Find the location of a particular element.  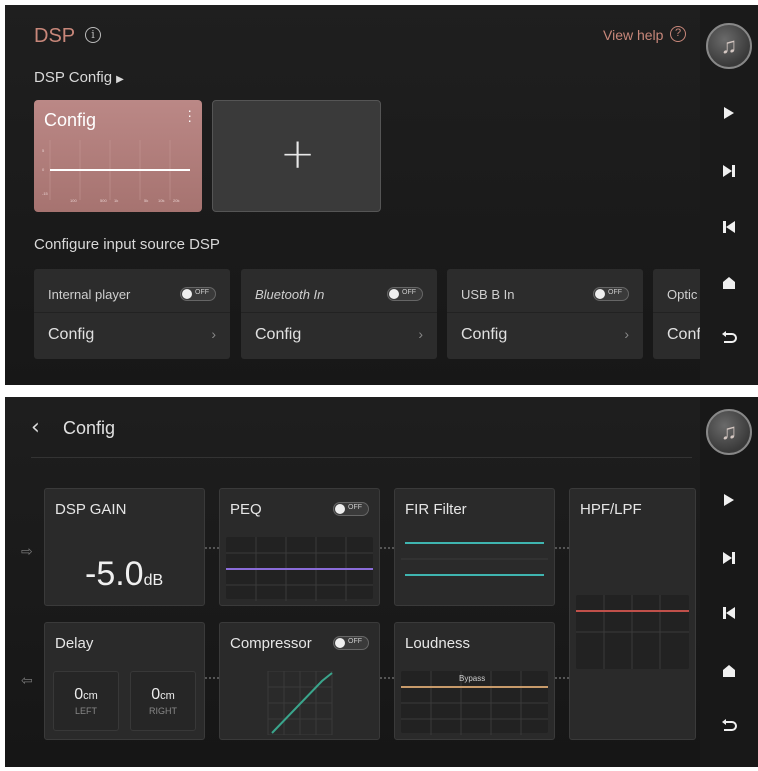

hpf-lpf-module: HPF/LPF is located at coordinates (632, 614).